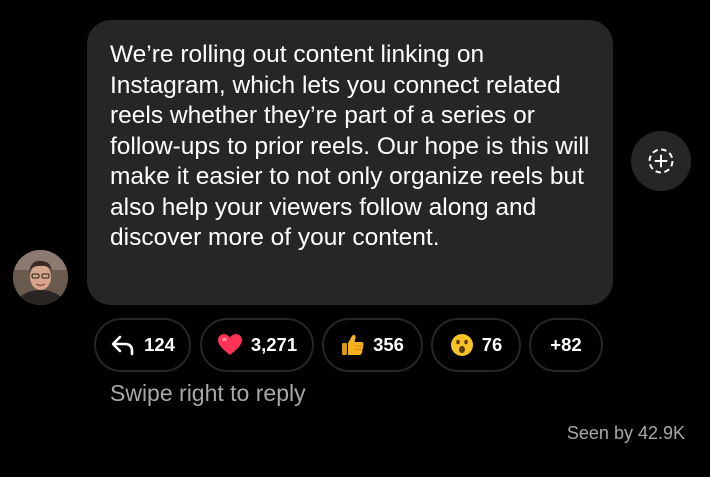  What do you see at coordinates (372, 345) in the screenshot?
I see `thumbs-up-reaction-chip: 356` at bounding box center [372, 345].